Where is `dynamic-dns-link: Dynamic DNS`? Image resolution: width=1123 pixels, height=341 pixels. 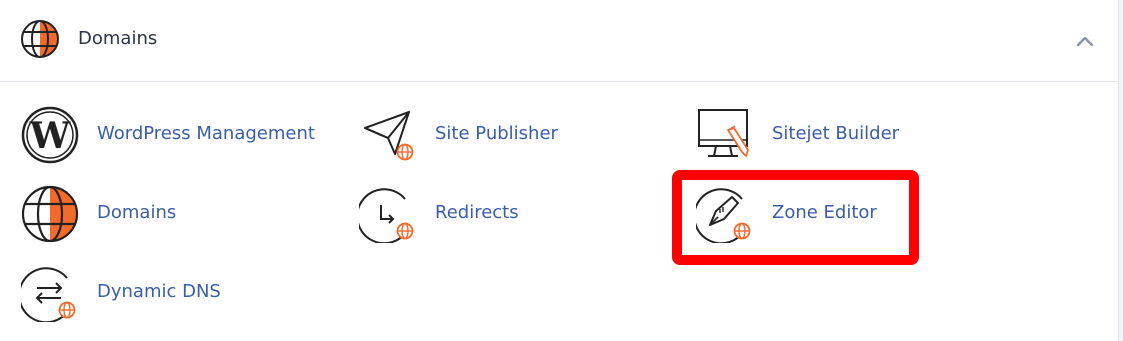
dynamic-dns-link: Dynamic DNS is located at coordinates (131, 294).